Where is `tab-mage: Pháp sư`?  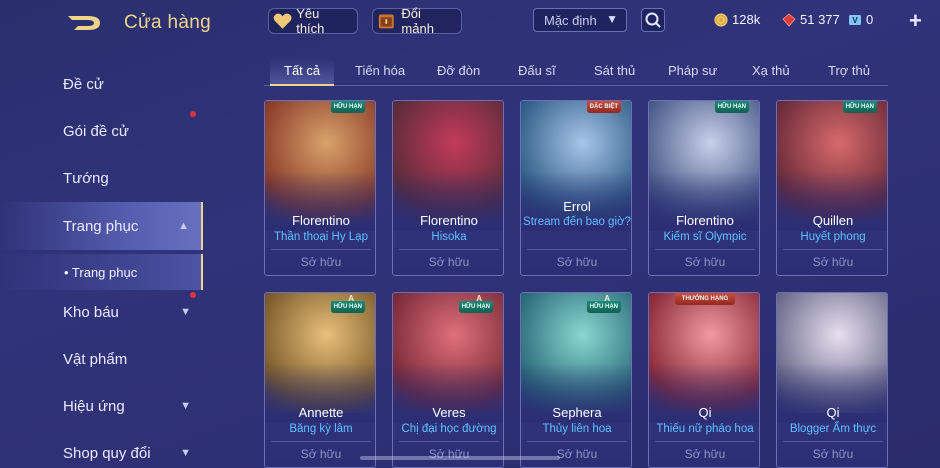
tab-mage: Pháp sư is located at coordinates (692, 70).